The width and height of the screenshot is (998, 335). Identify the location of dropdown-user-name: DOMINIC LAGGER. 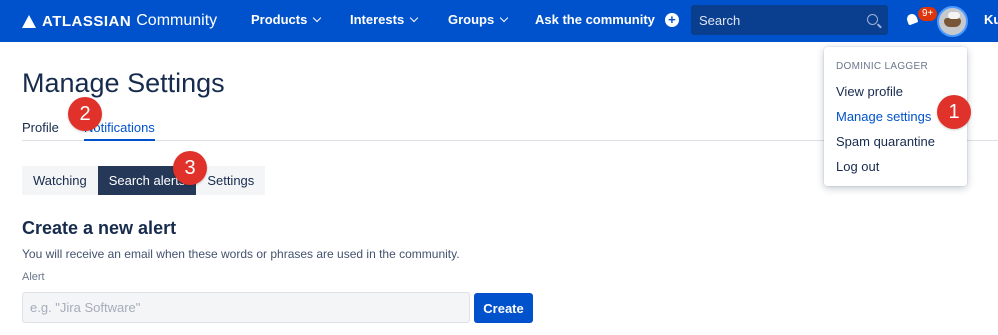
(882, 66).